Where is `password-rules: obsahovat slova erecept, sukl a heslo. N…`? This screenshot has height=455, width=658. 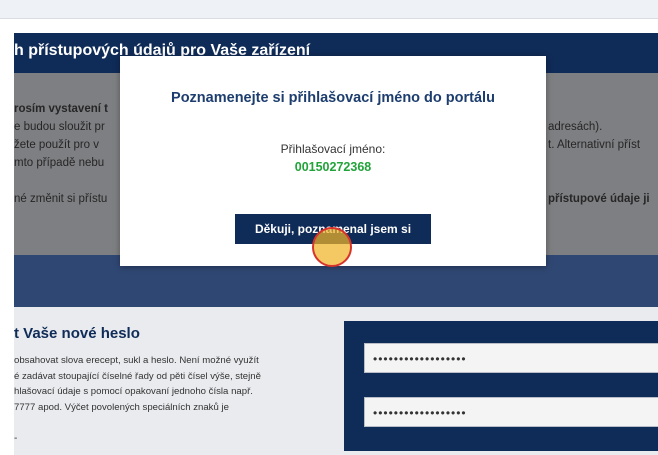 password-rules: obsahovat slova erecept, sukl a heslo. N… is located at coordinates (164, 384).